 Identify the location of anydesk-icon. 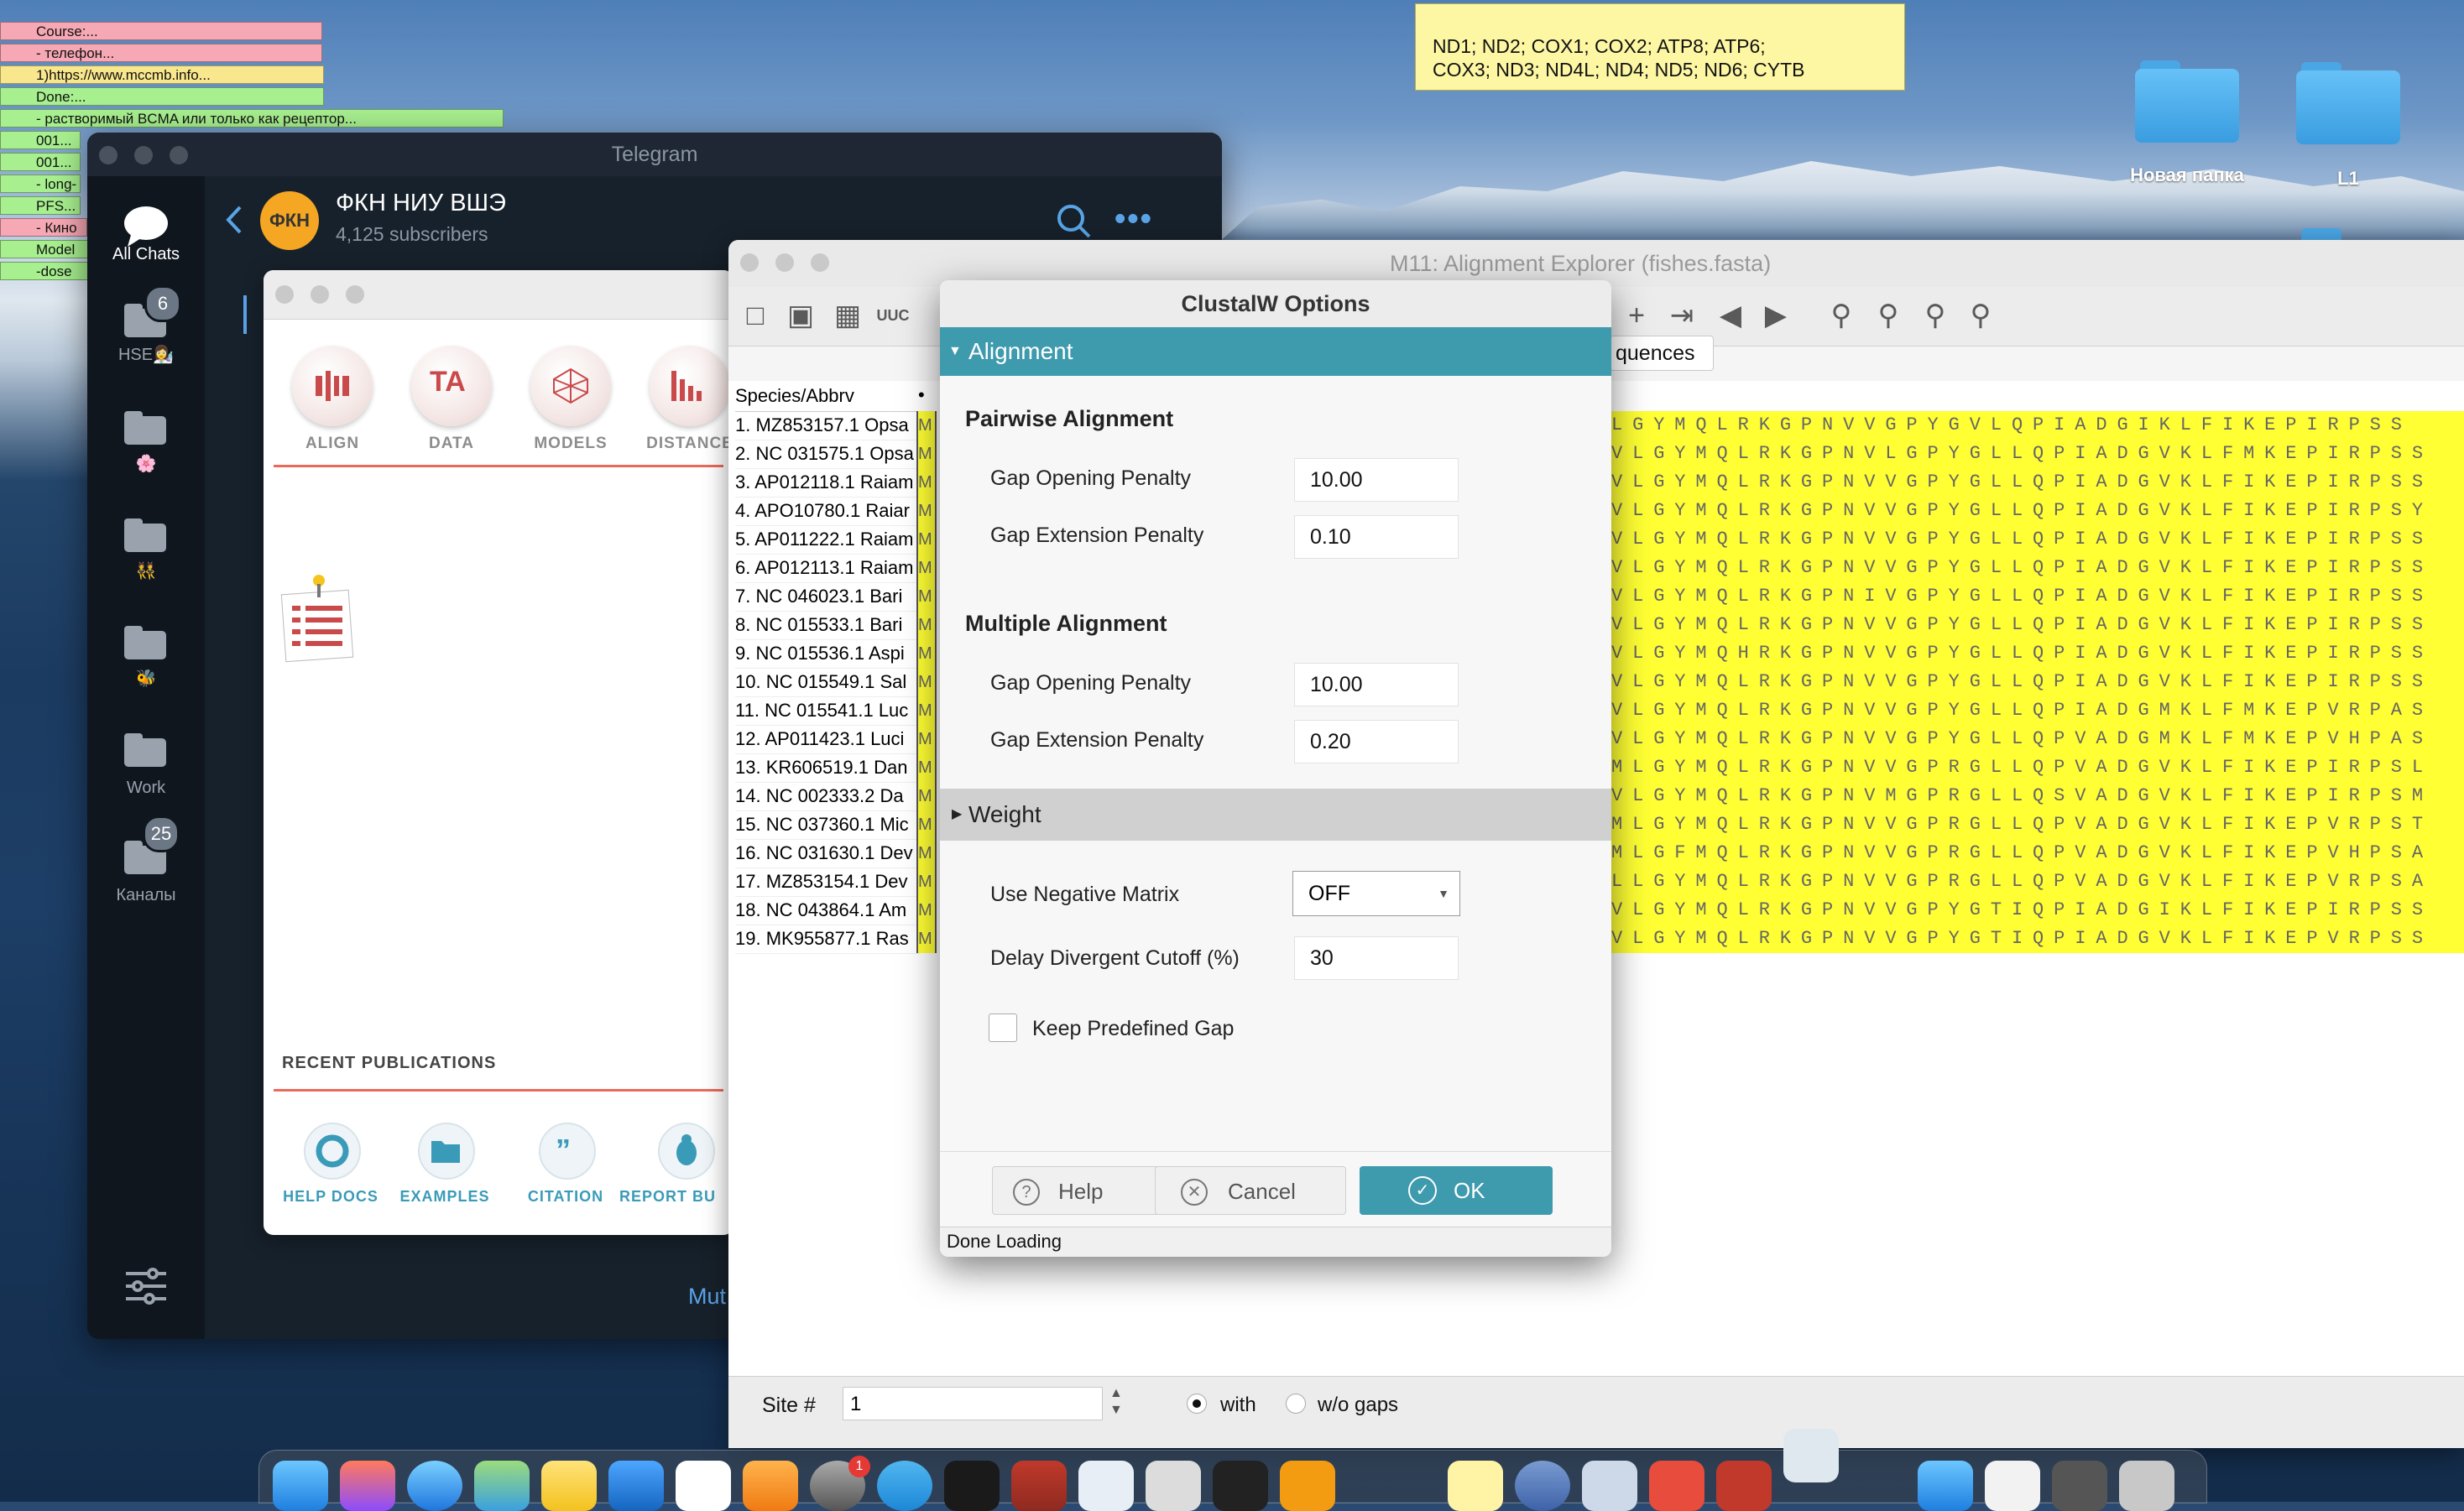
(1676, 1486).